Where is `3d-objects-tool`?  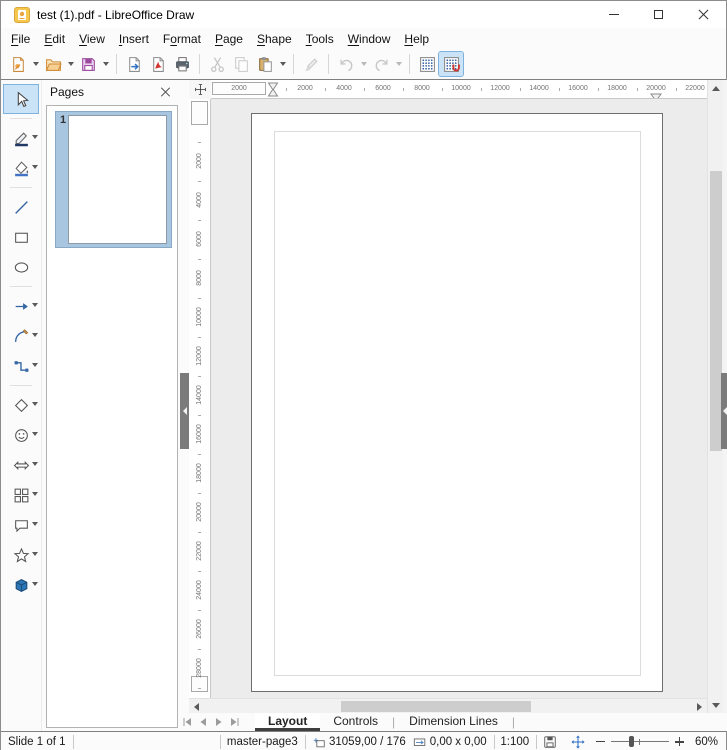 3d-objects-tool is located at coordinates (21, 585).